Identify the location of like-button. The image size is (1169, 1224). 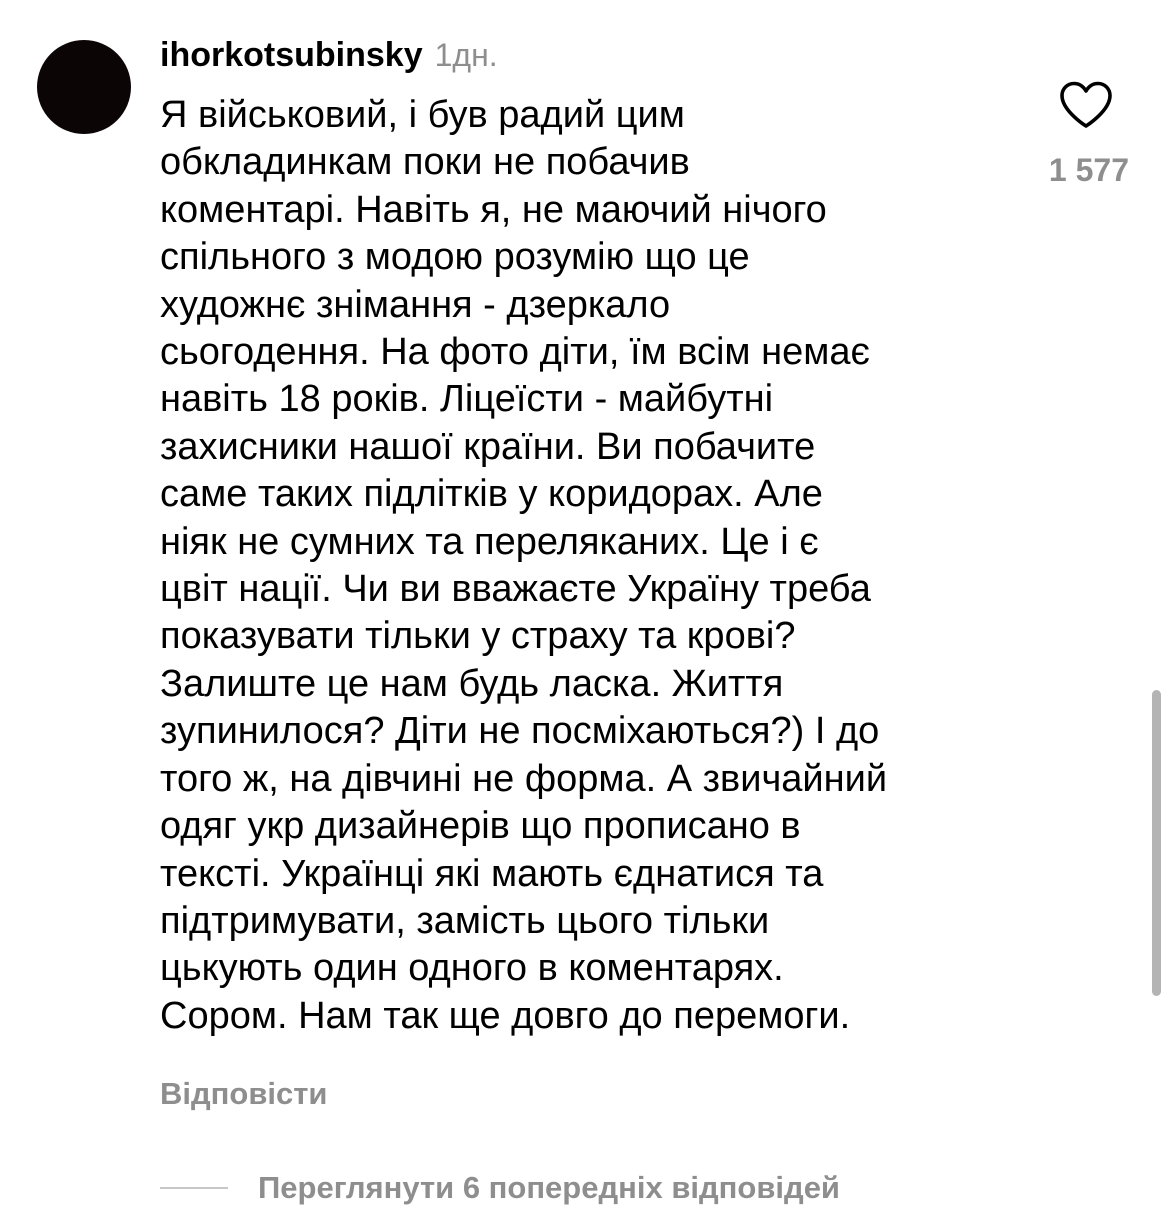
(1086, 105).